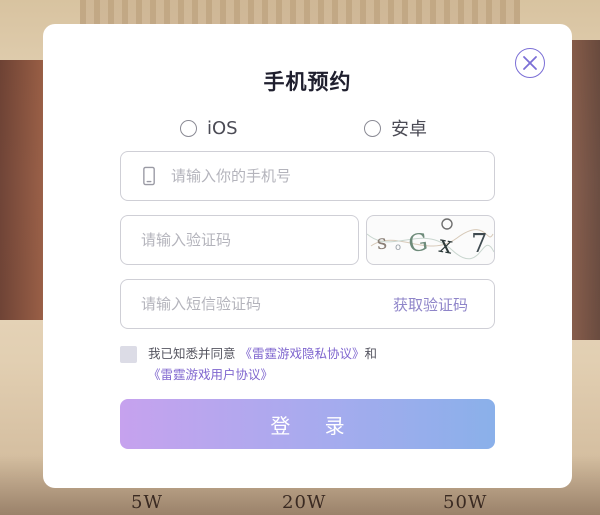 The width and height of the screenshot is (600, 515). I want to click on agreement-conjunction: 和, so click(371, 353).